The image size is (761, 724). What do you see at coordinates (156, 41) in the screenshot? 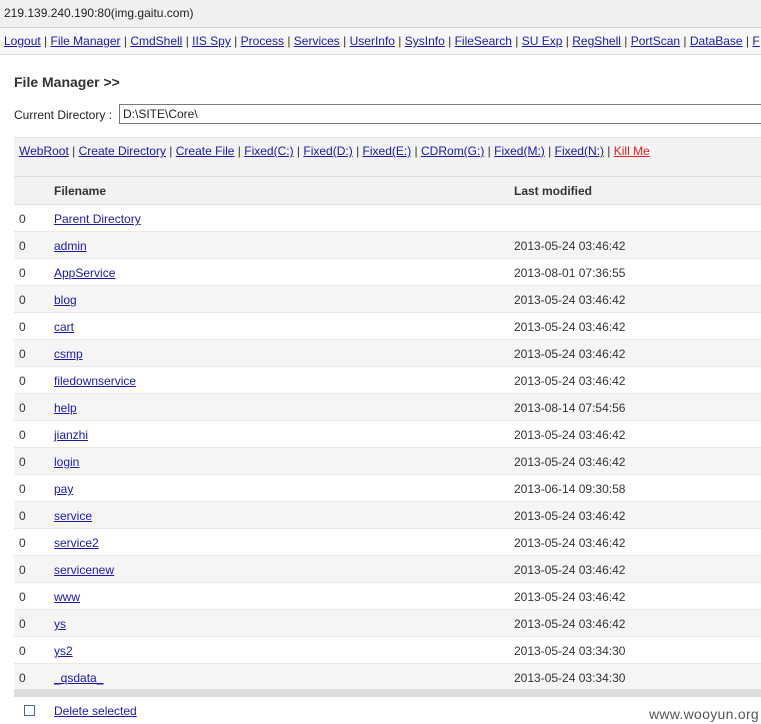
I see `nav-link-cmdshell: CmdShell` at bounding box center [156, 41].